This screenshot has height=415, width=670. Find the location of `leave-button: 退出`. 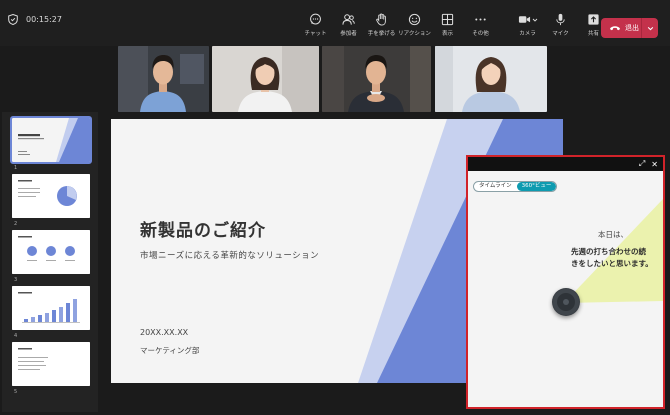

leave-button: 退出 is located at coordinates (629, 28).